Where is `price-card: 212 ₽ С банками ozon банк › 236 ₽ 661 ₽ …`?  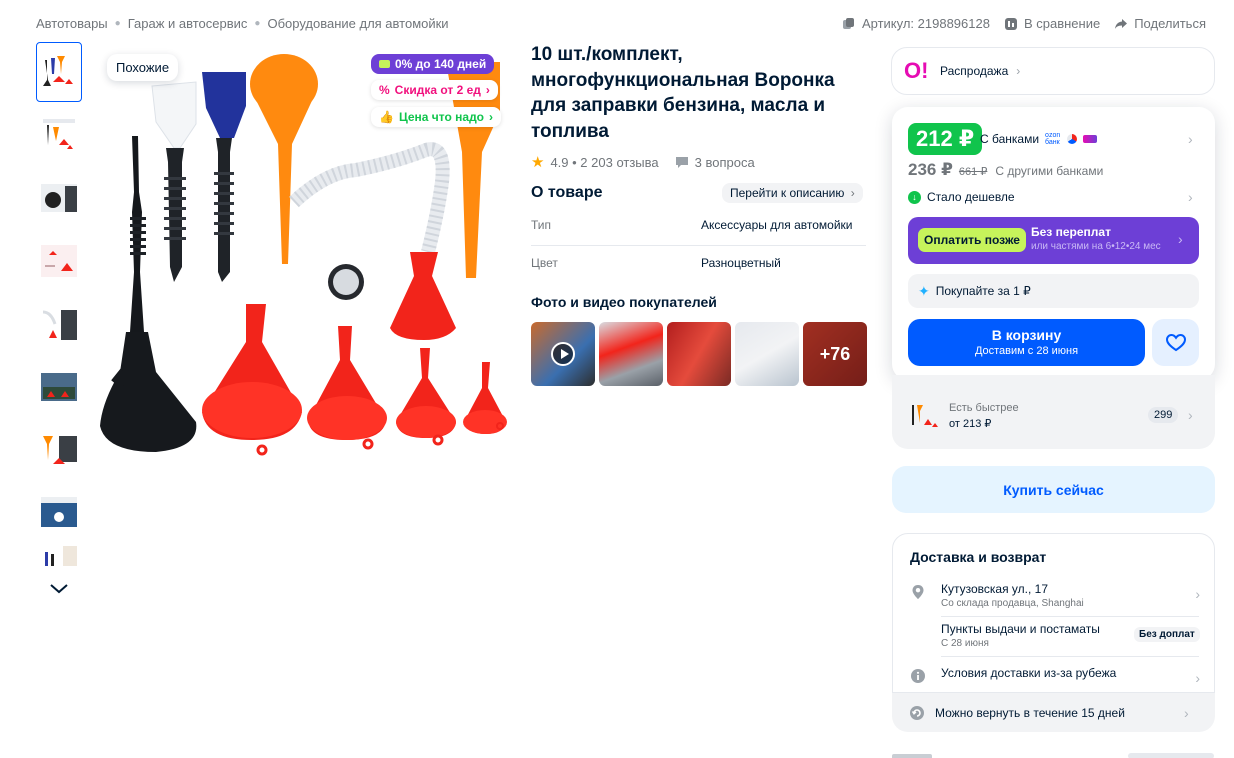 price-card: 212 ₽ С банками ozon банк › 236 ₽ 661 ₽ … is located at coordinates (1053, 243).